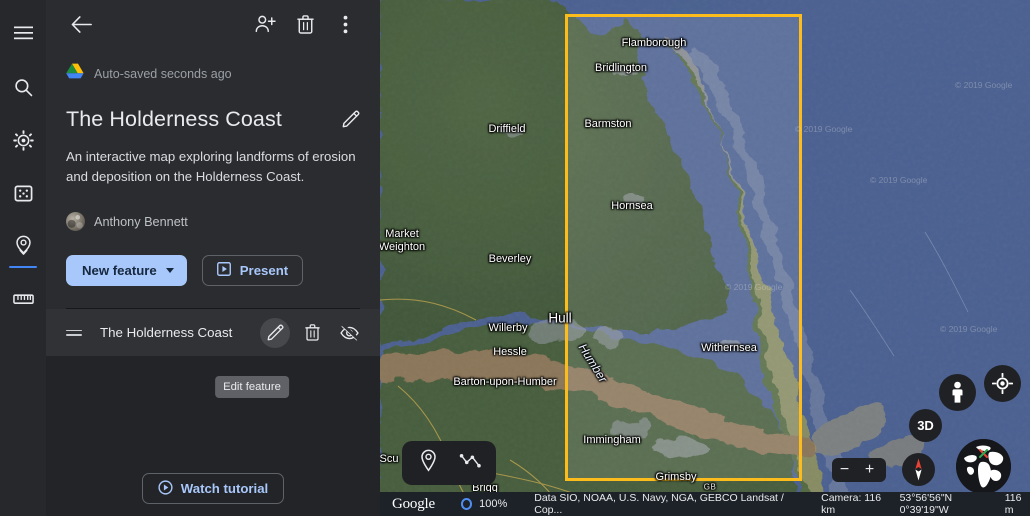  What do you see at coordinates (869, 470) in the screenshot?
I see `zoom-in-button: +` at bounding box center [869, 470].